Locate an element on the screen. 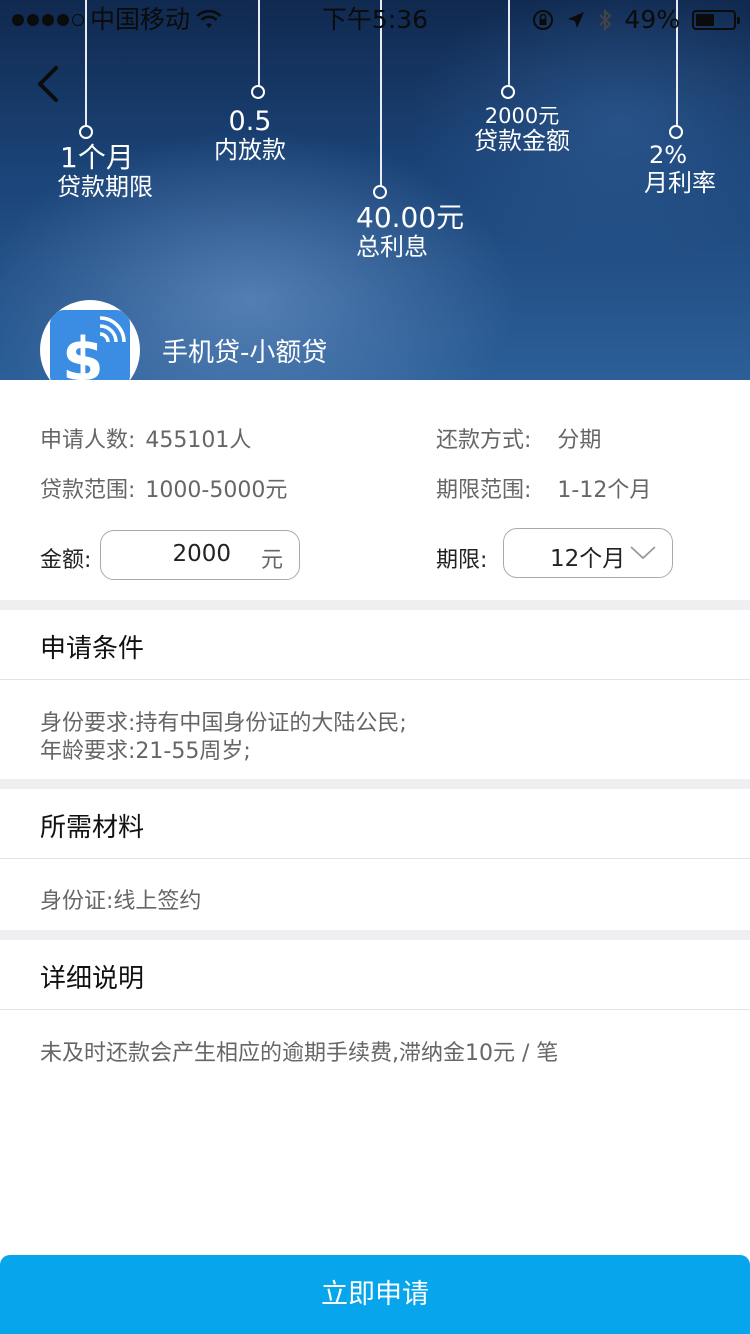  materials-header: 所需材料 is located at coordinates (375, 824).